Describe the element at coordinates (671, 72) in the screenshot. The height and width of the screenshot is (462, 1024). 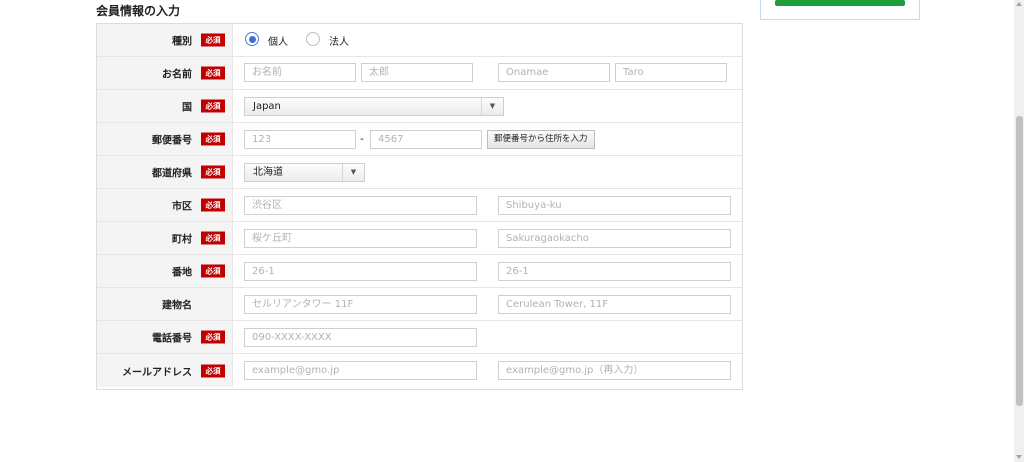
I see `first-name-romaji-input` at that location.